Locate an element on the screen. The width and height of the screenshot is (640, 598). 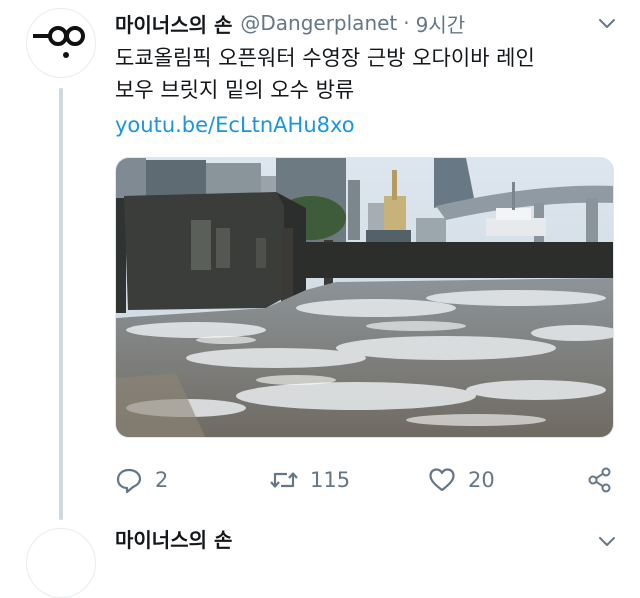
user-handle: @Dangerplanet is located at coordinates (318, 23).